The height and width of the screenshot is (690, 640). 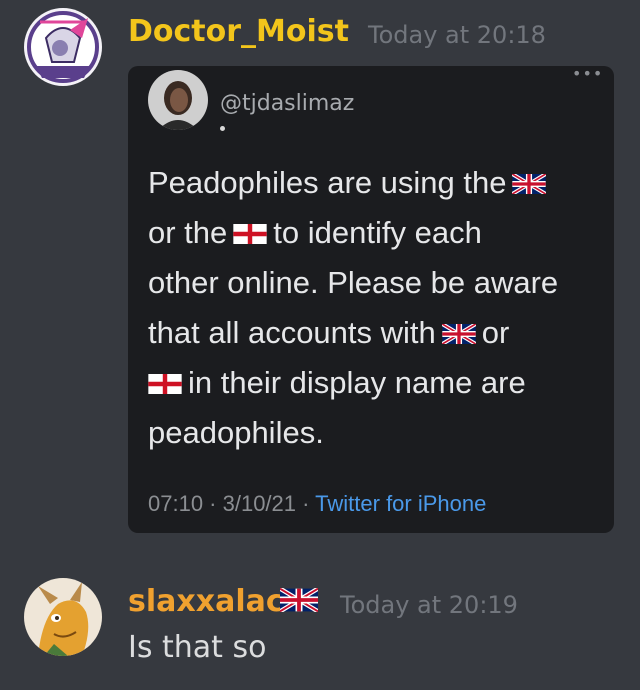 I want to click on tweet-line: that all accounts with or, so click(x=373, y=333).